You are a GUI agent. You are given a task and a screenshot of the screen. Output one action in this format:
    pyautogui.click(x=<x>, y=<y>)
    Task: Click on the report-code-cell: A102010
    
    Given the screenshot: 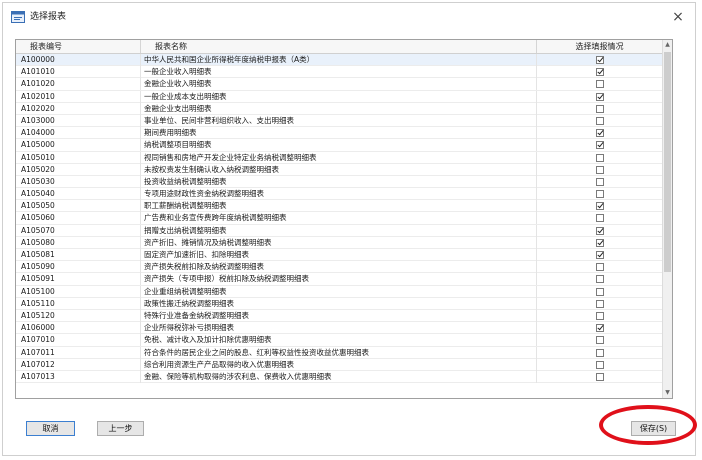 What is the action you would take?
    pyautogui.click(x=78, y=96)
    